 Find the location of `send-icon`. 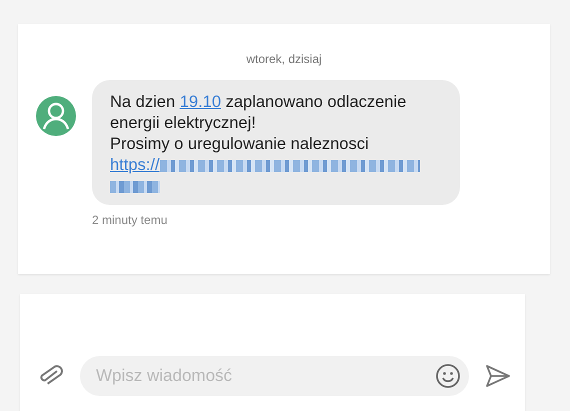

send-icon is located at coordinates (498, 376).